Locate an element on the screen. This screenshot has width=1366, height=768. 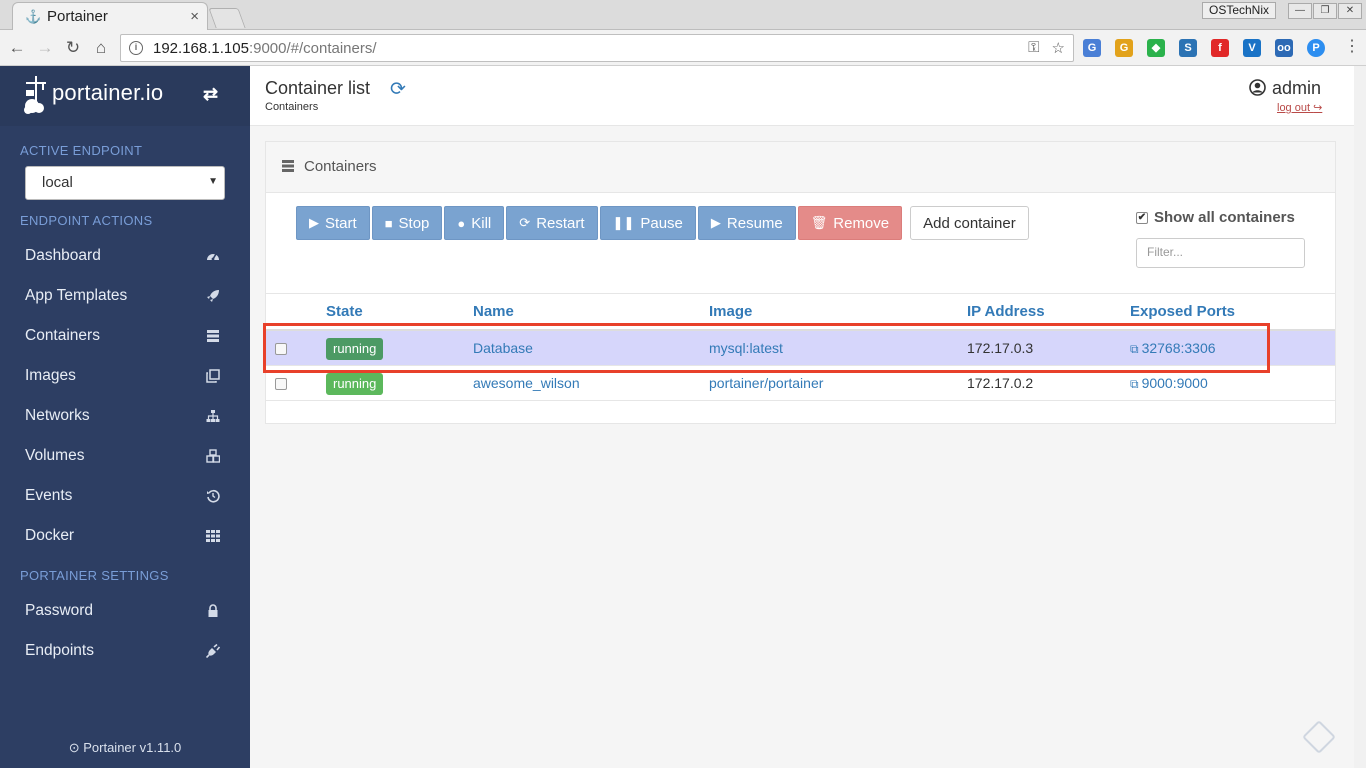
sidebar-item-events: Events is located at coordinates (125, 496).